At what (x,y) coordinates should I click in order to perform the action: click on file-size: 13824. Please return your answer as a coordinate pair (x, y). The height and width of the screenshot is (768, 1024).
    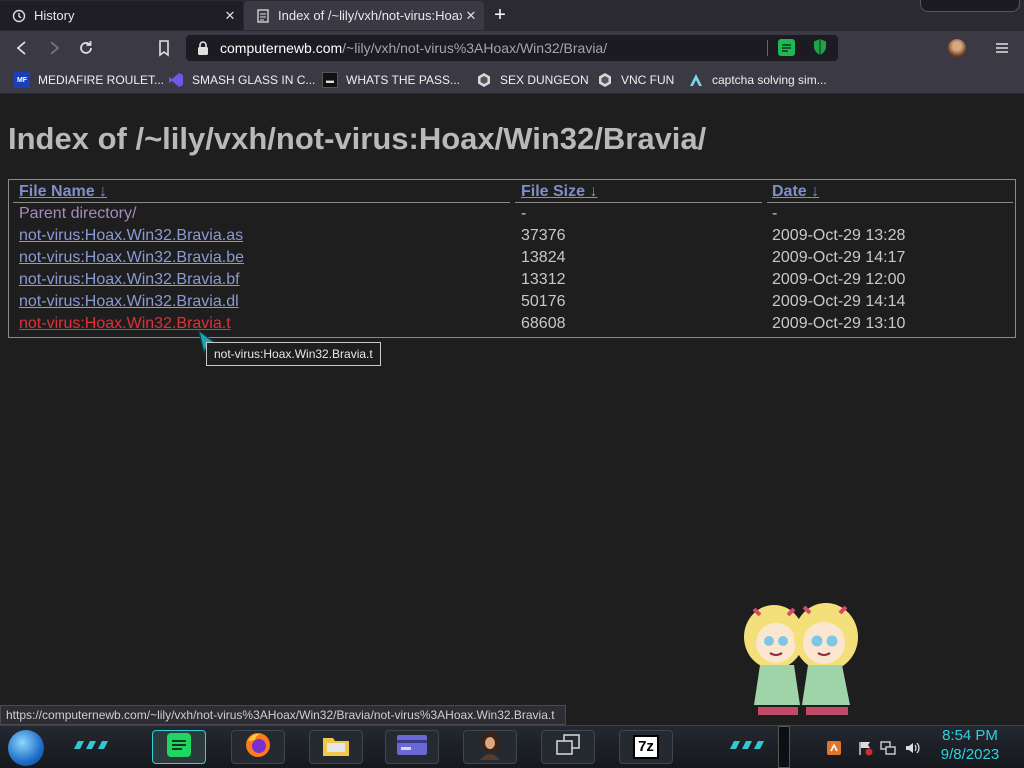
    Looking at the image, I should click on (543, 257).